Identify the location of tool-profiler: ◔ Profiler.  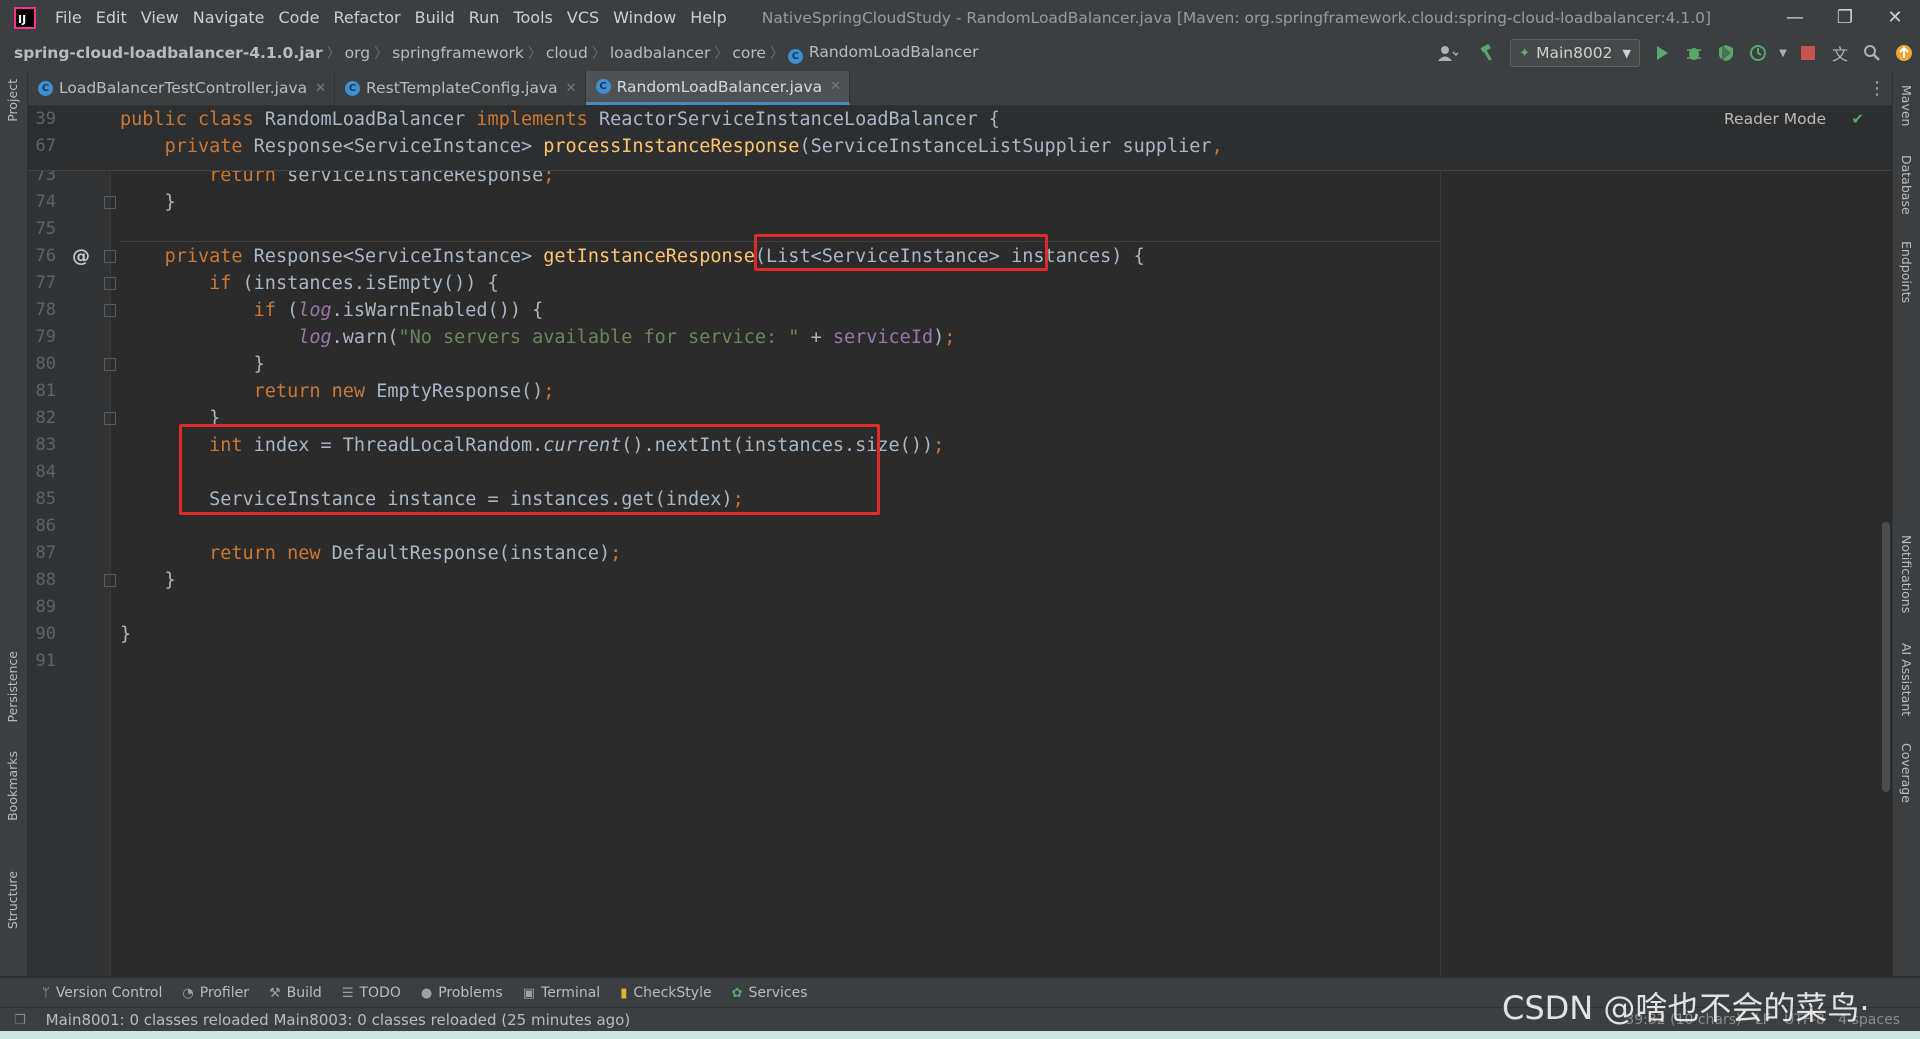
(215, 993).